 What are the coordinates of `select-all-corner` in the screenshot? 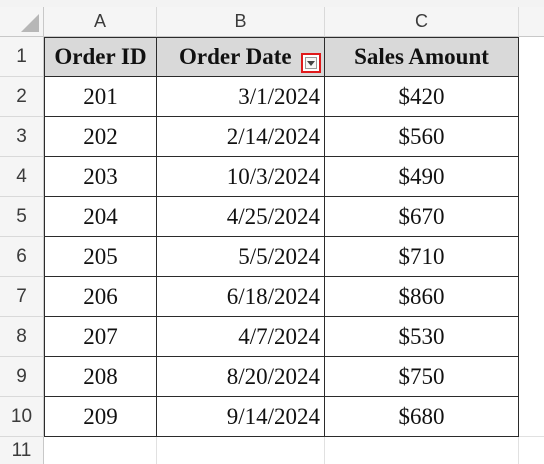 It's located at (22, 22).